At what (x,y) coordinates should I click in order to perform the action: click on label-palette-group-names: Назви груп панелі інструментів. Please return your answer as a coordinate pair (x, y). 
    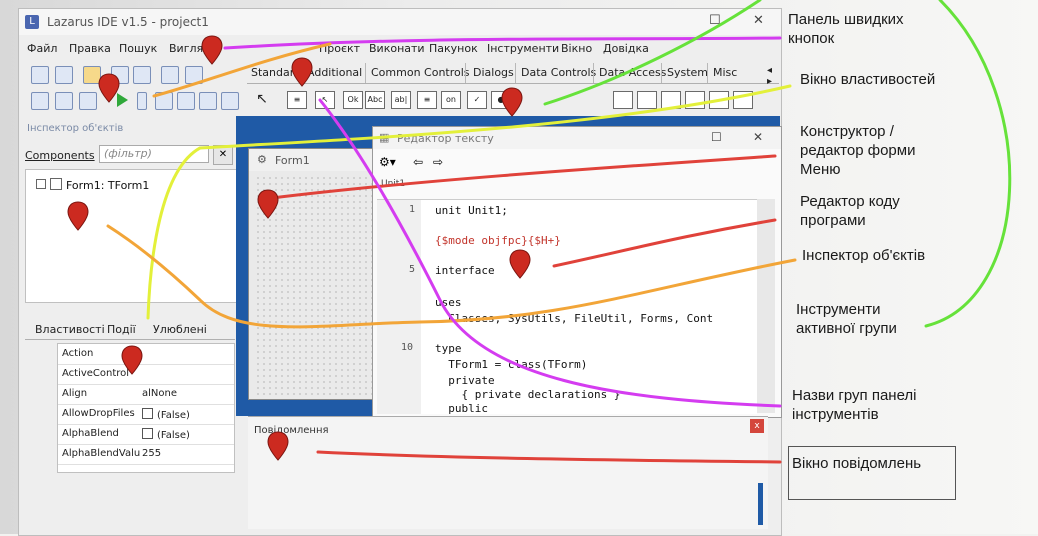
    Looking at the image, I should click on (854, 405).